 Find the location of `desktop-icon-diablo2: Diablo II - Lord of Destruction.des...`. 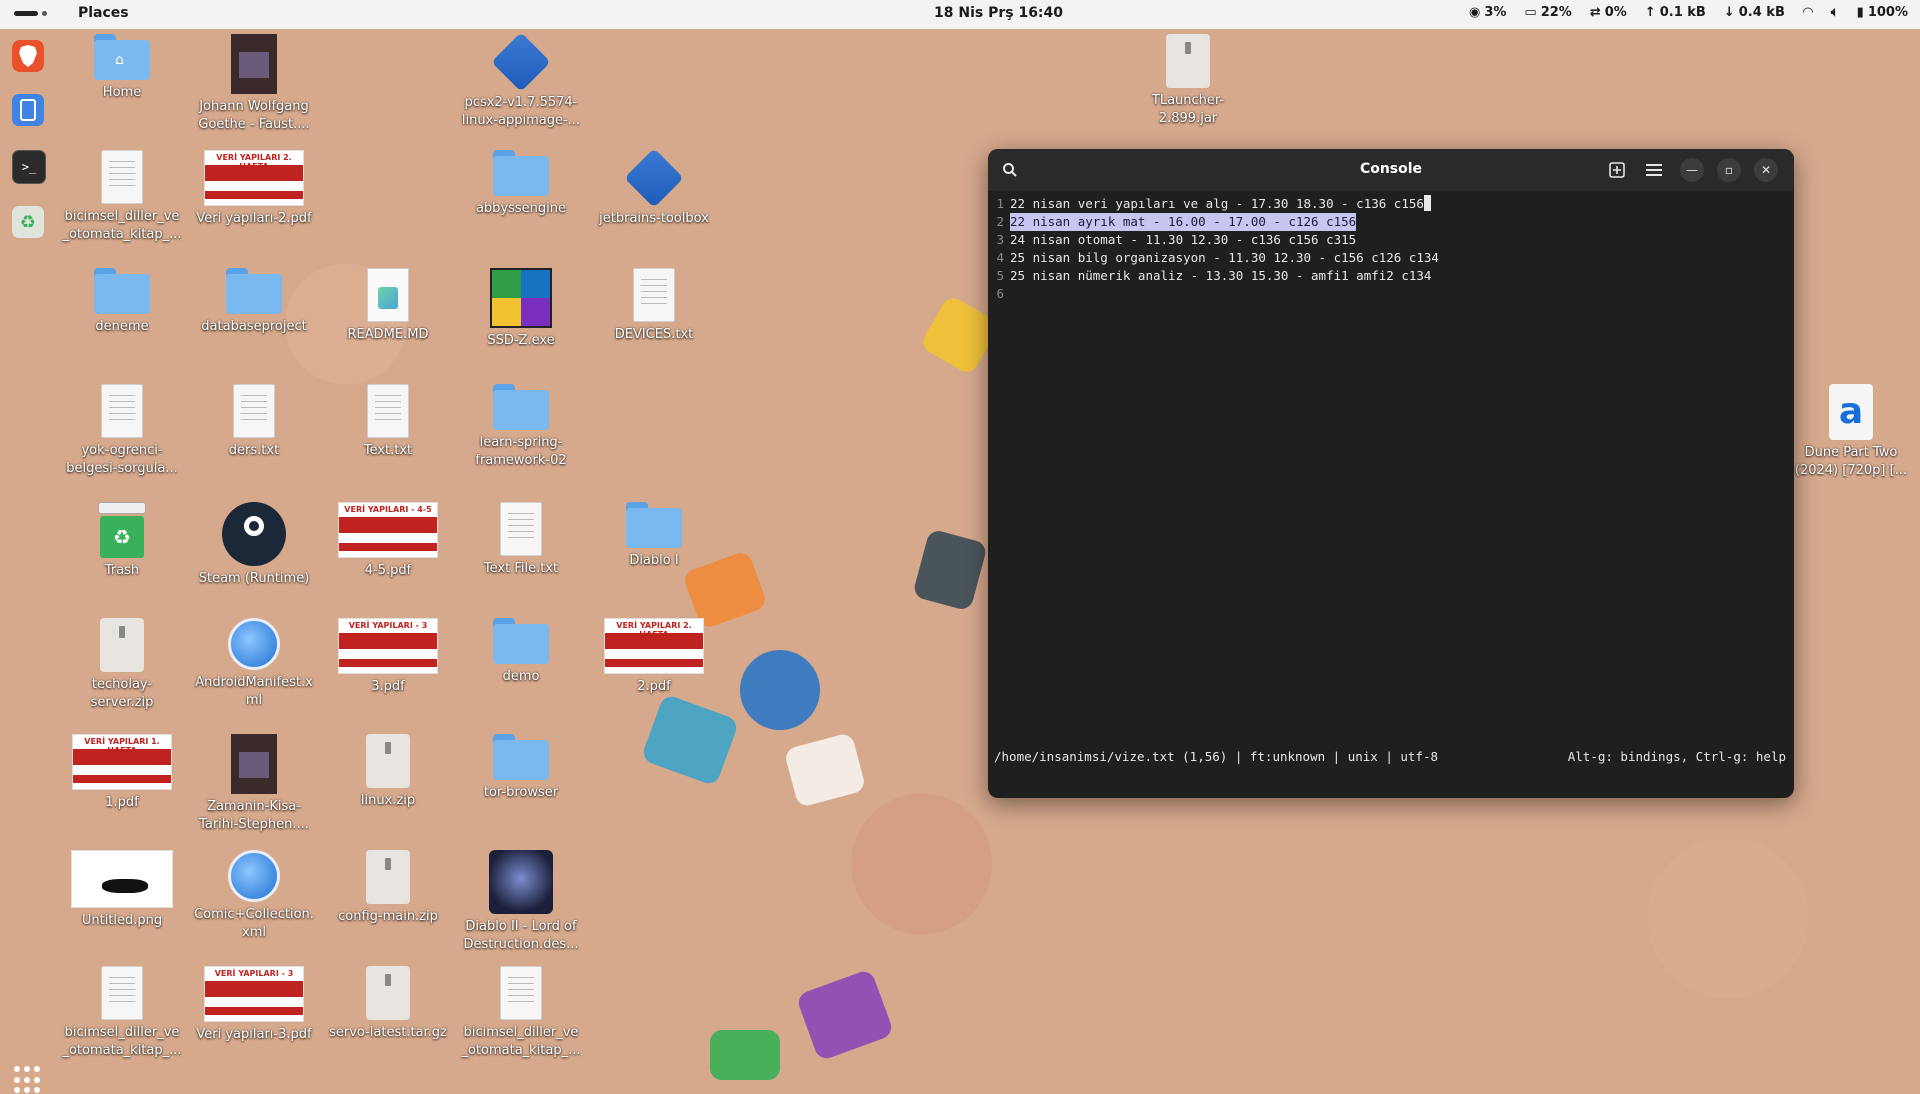

desktop-icon-diablo2: Diablo II - Lord of Destruction.des... is located at coordinates (521, 902).